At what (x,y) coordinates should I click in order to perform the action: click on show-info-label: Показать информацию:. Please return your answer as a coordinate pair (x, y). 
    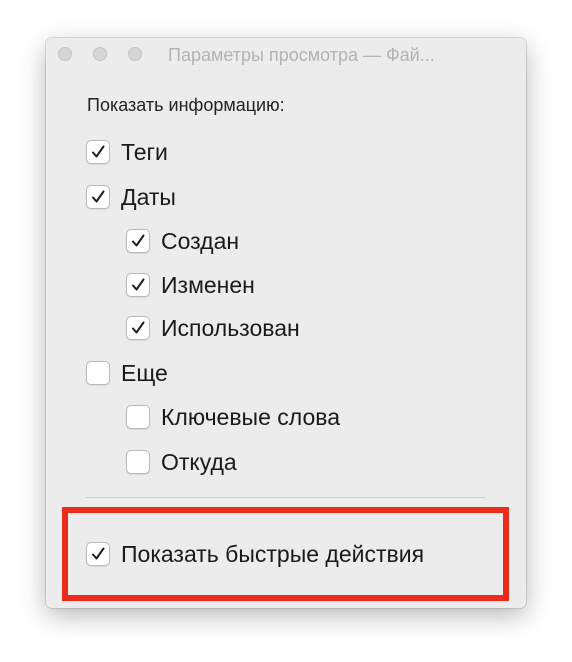
    Looking at the image, I should click on (186, 105).